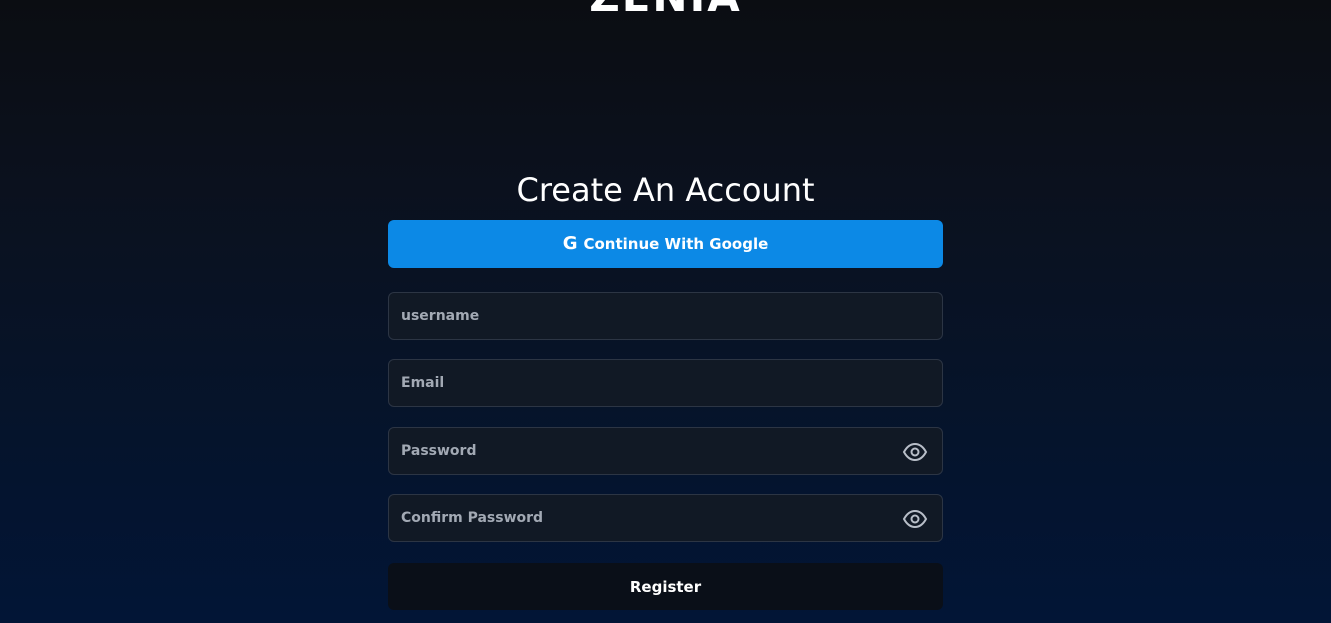  I want to click on page-title: Create An Account, so click(665, 190).